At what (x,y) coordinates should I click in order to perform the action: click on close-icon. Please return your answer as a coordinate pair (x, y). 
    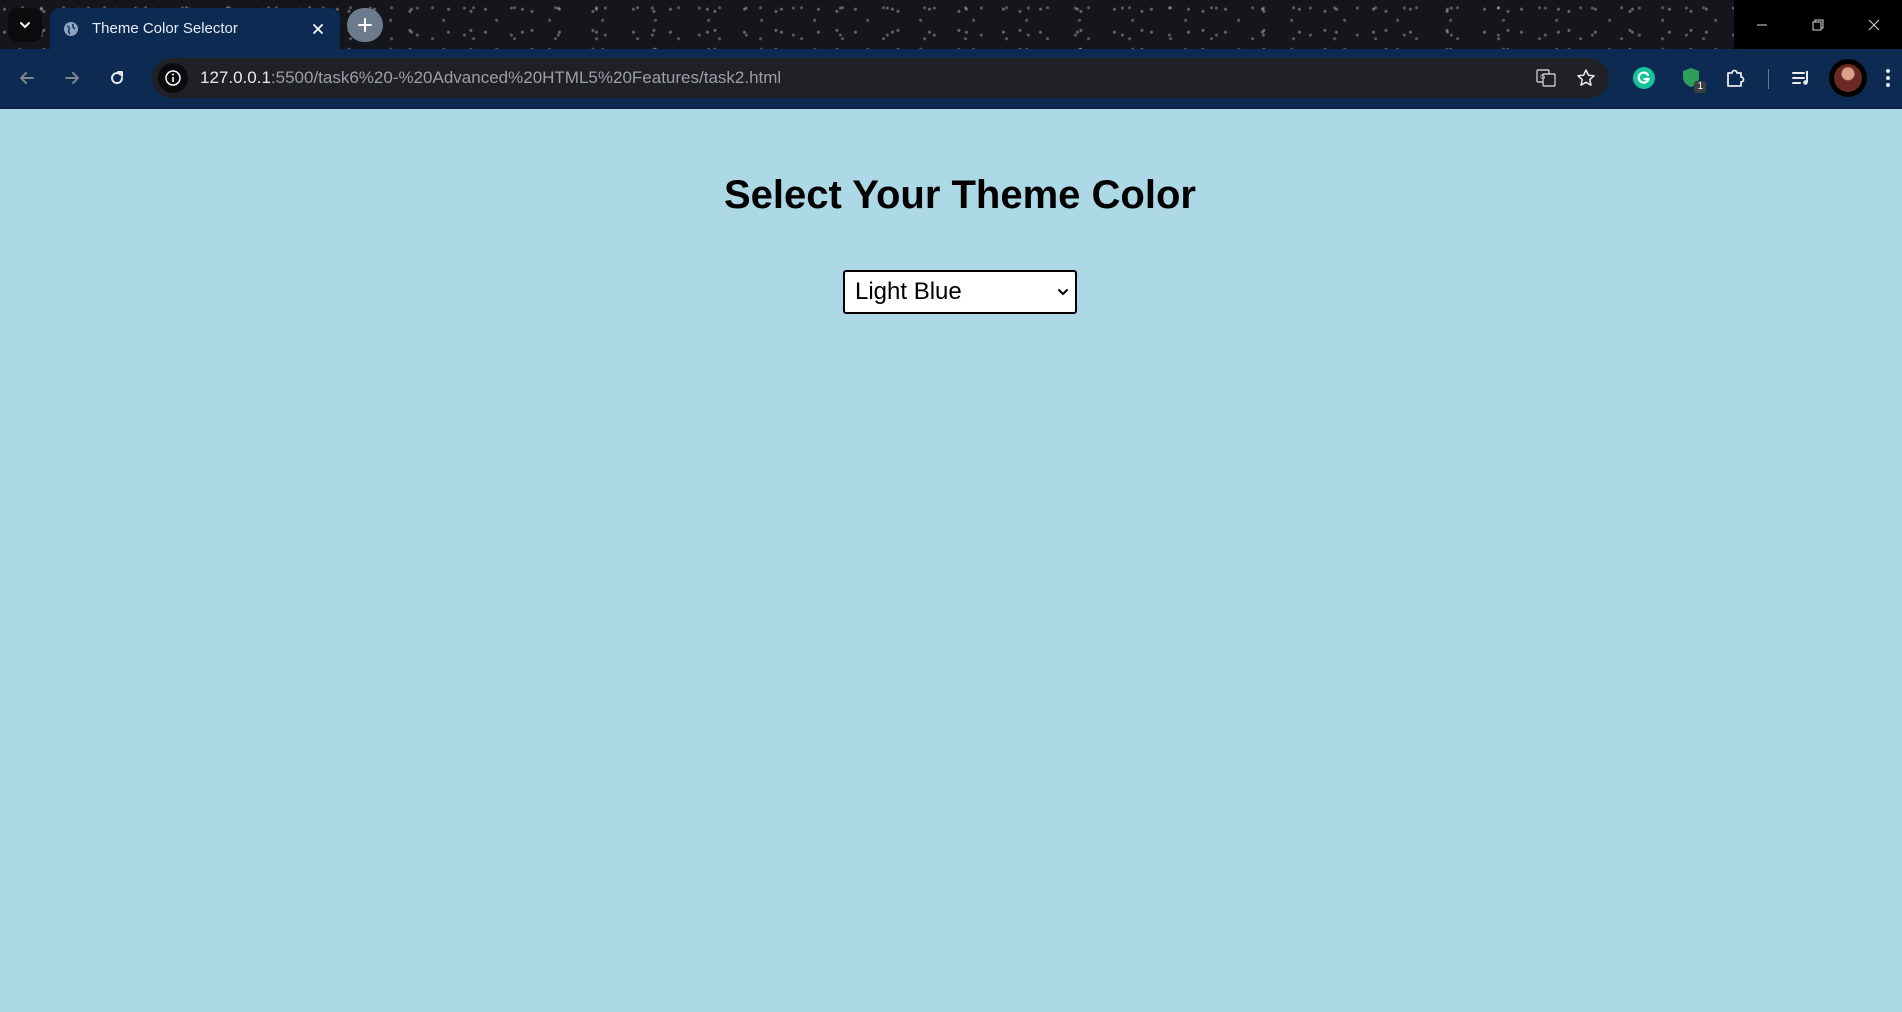
    Looking at the image, I should click on (1874, 24).